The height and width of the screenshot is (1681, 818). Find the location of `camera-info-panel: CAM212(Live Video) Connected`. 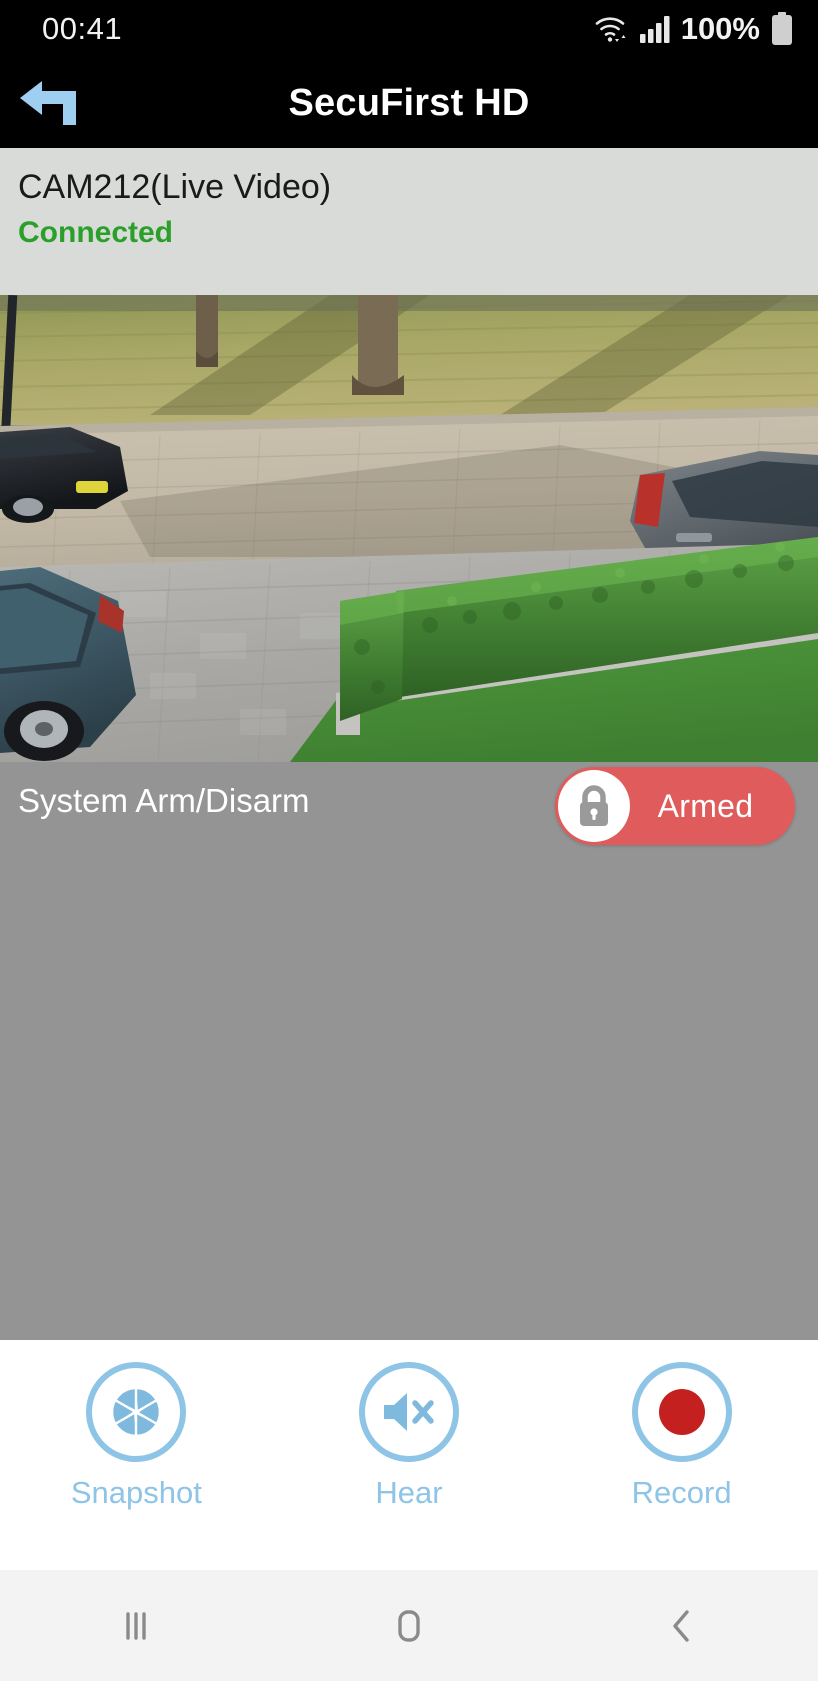

camera-info-panel: CAM212(Live Video) Connected is located at coordinates (409, 221).